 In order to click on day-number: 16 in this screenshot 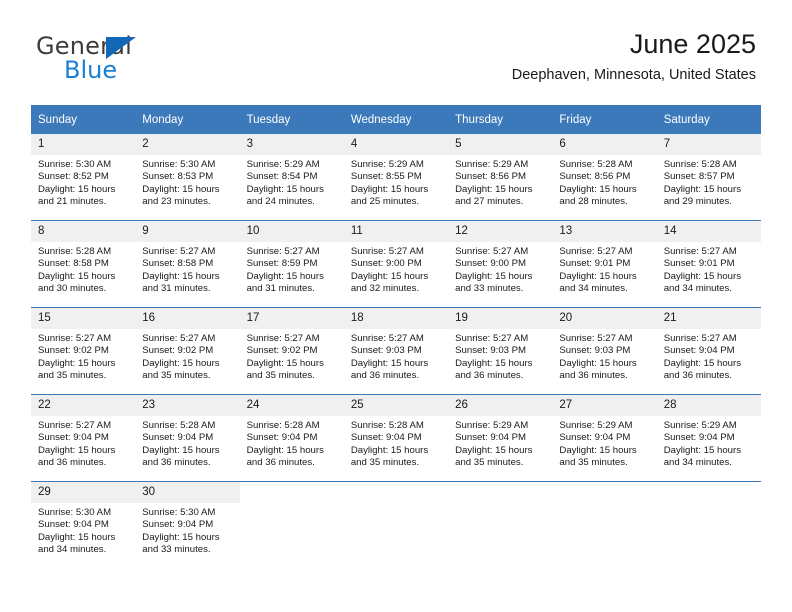, I will do `click(187, 318)`.